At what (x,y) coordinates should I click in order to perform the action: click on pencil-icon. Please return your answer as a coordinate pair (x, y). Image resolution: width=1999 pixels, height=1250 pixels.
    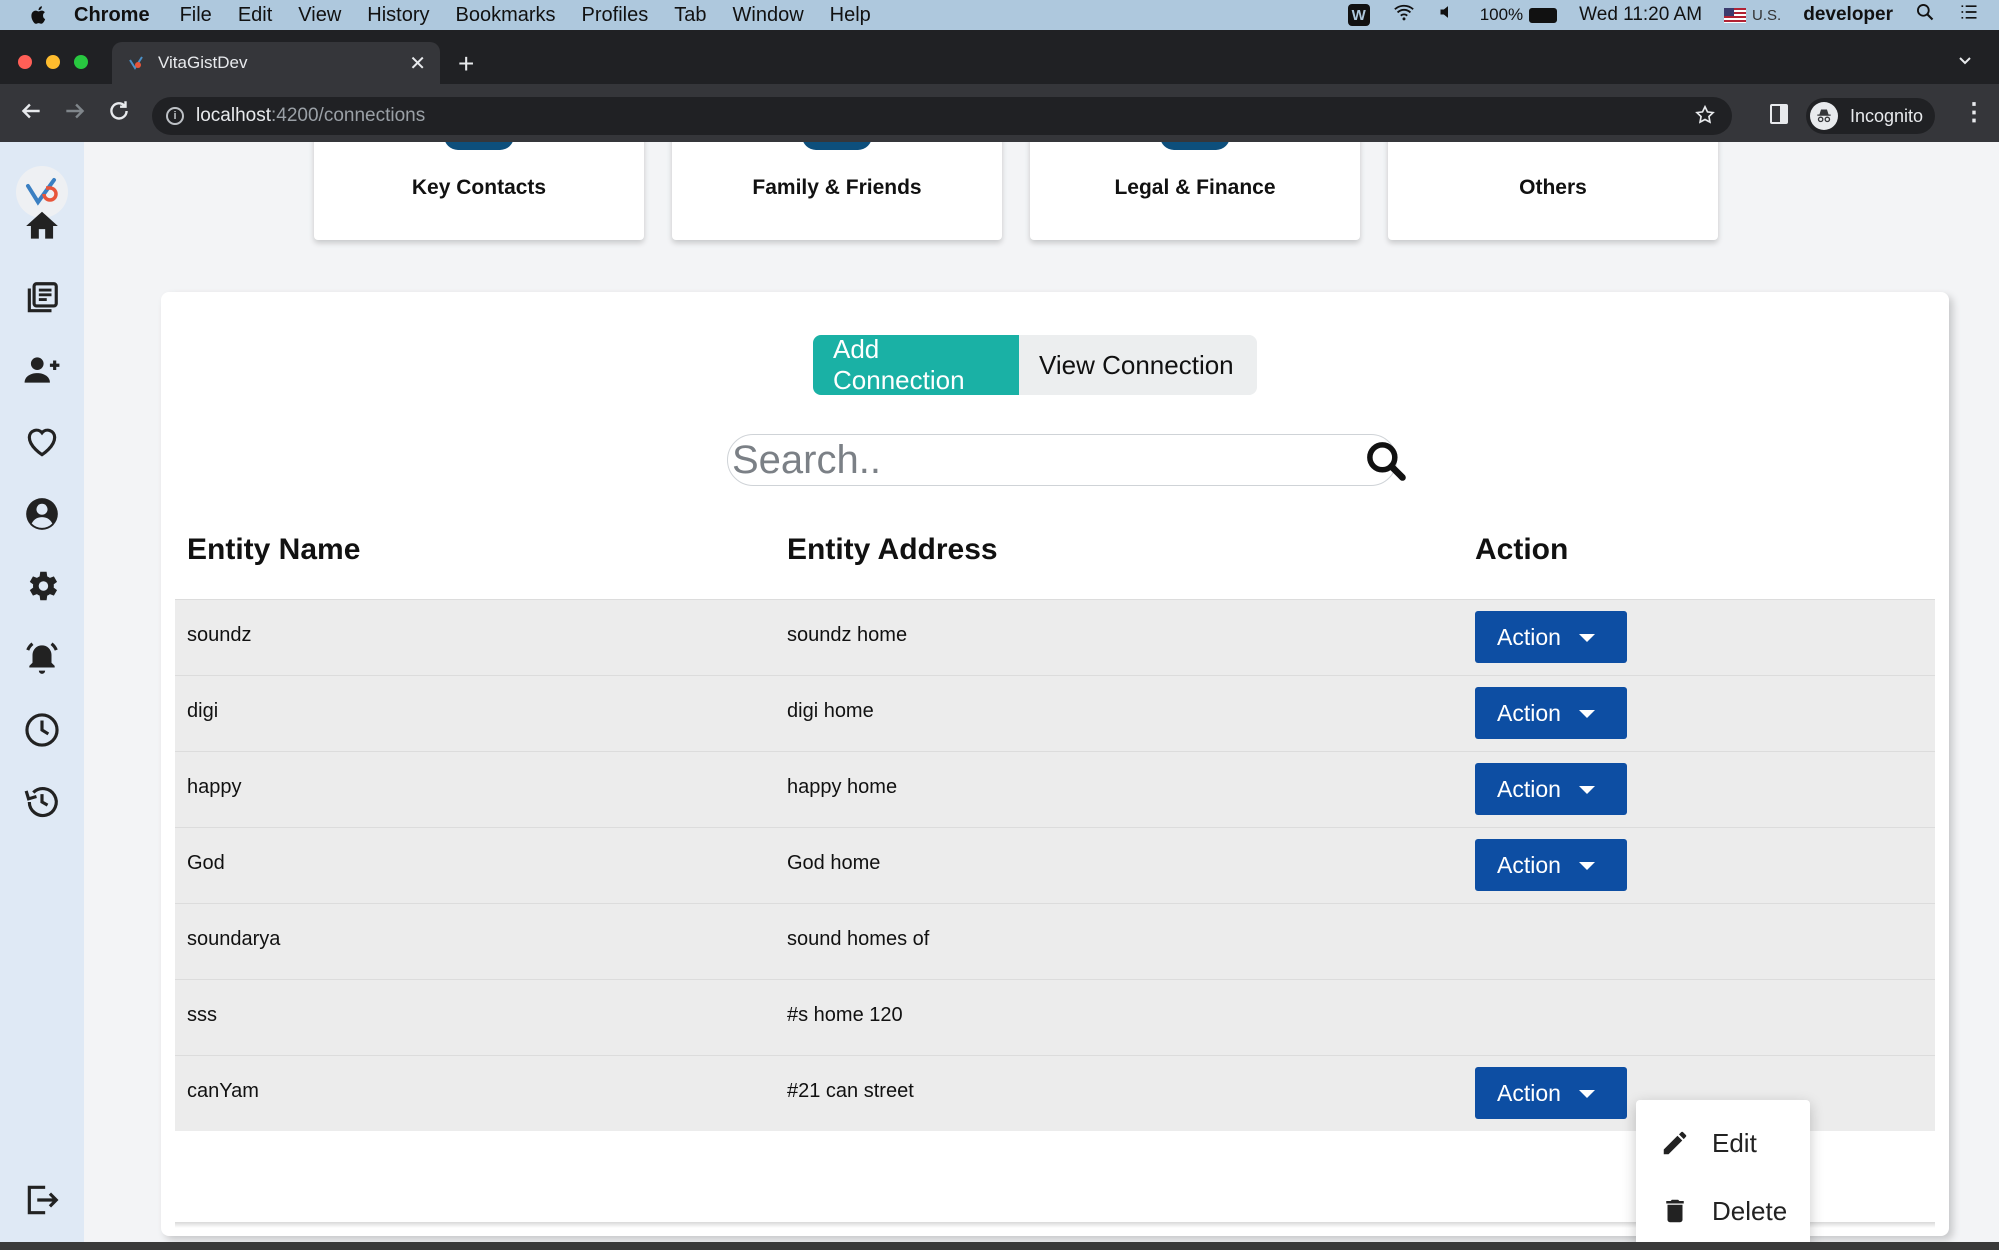
    Looking at the image, I should click on (1675, 1143).